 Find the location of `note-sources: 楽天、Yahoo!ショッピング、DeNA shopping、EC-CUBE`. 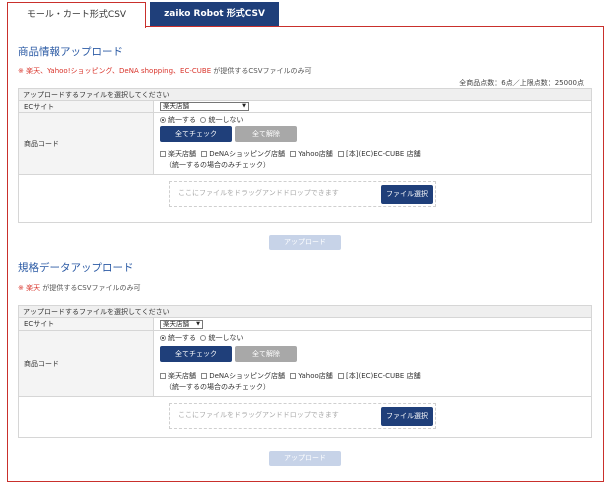

note-sources: 楽天、Yahoo!ショッピング、DeNA shopping、EC-CUBE is located at coordinates (119, 71).